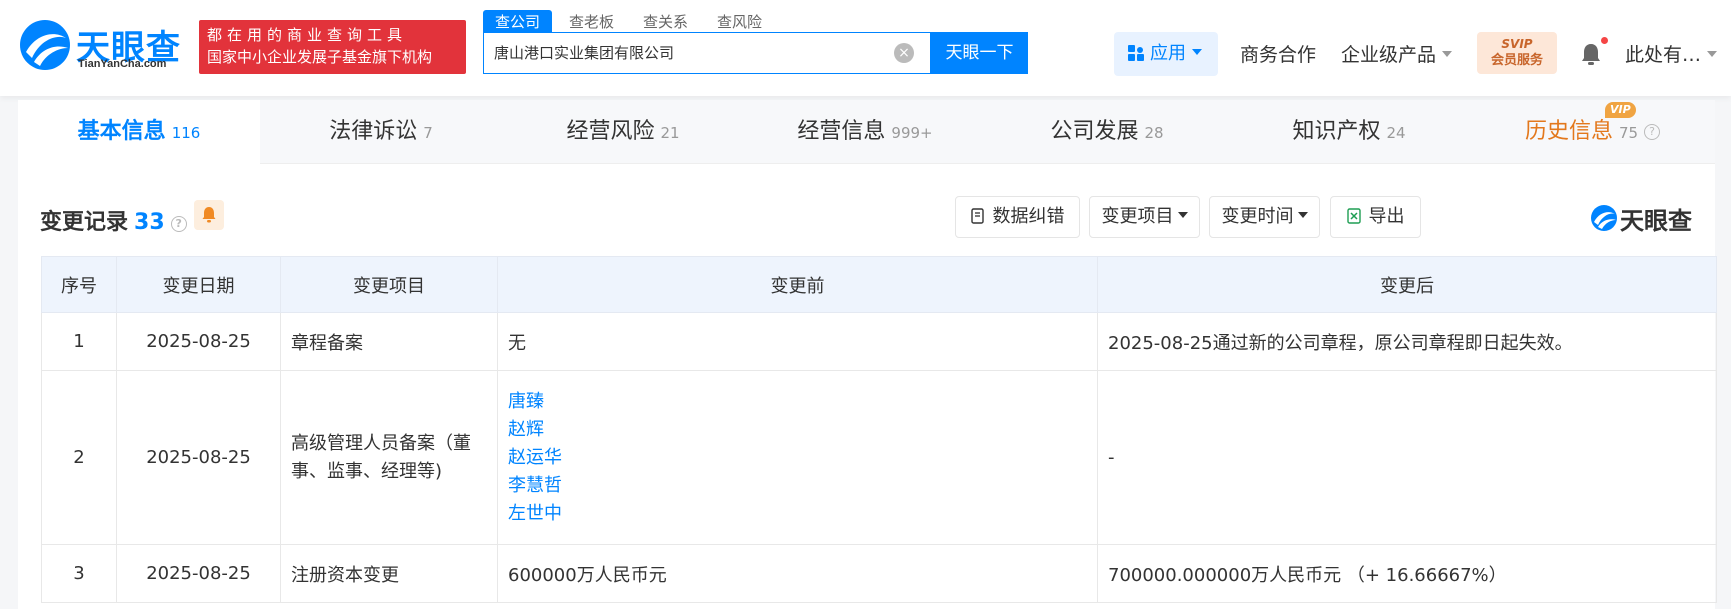 This screenshot has height=609, width=1731. Describe the element at coordinates (739, 21) in the screenshot. I see `search-tab-risk: 查风险` at that location.